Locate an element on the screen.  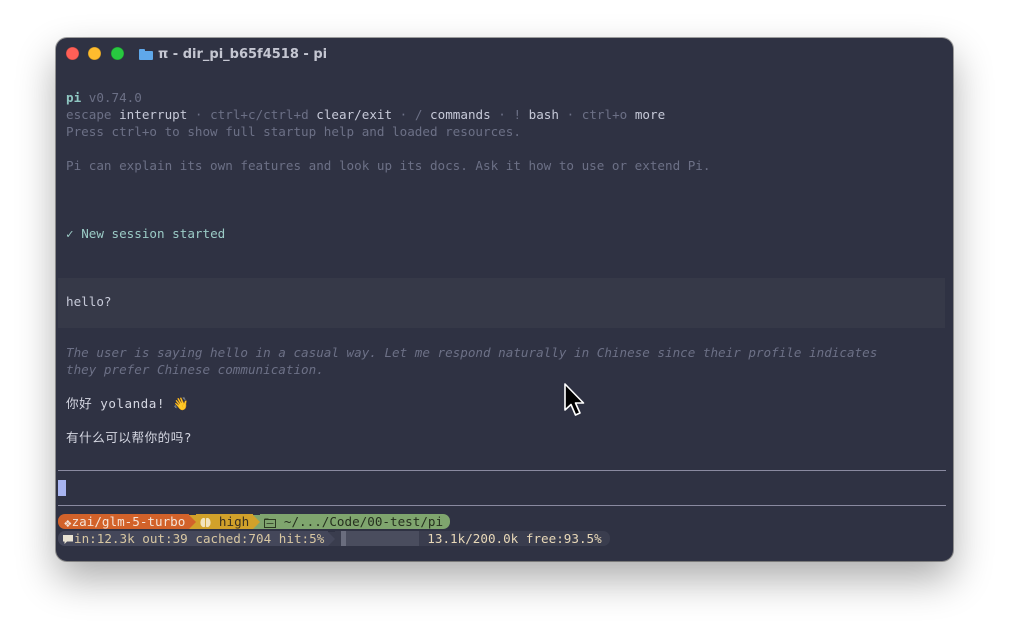
shortcut-action: commands is located at coordinates (460, 114).